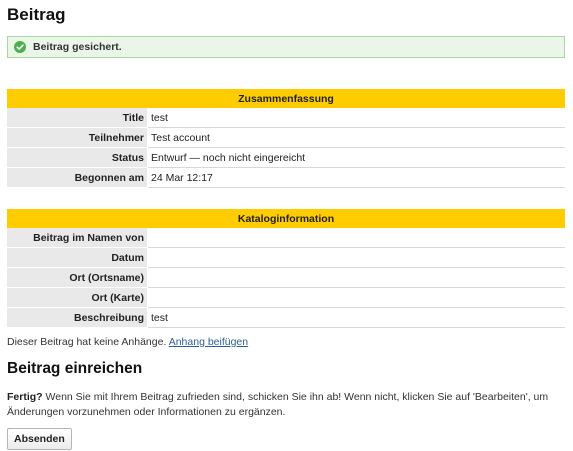 This screenshot has width=573, height=451. I want to click on table-row: Teilnehmer Test account, so click(286, 137).